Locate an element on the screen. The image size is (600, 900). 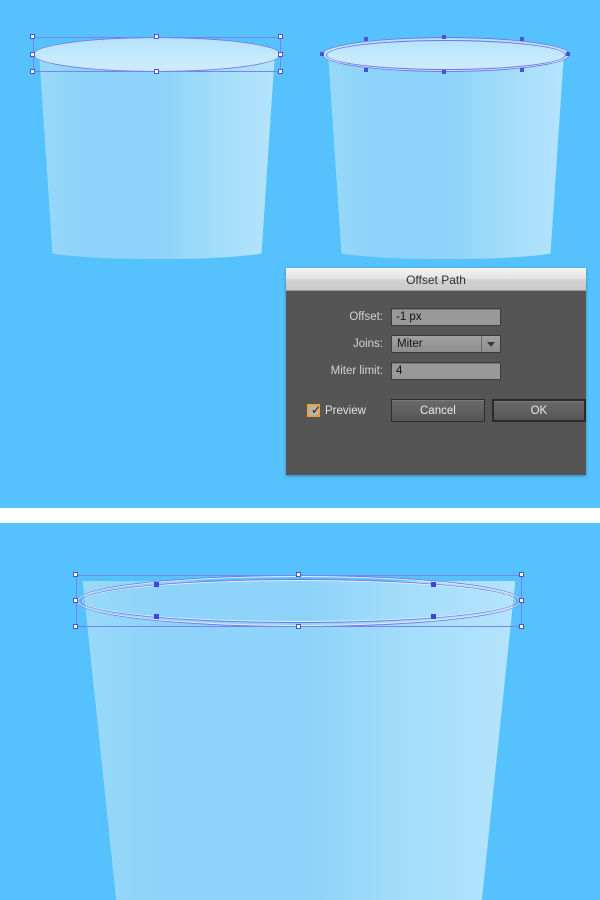
miter-limit-field-row: Miter limit: is located at coordinates (436, 371).